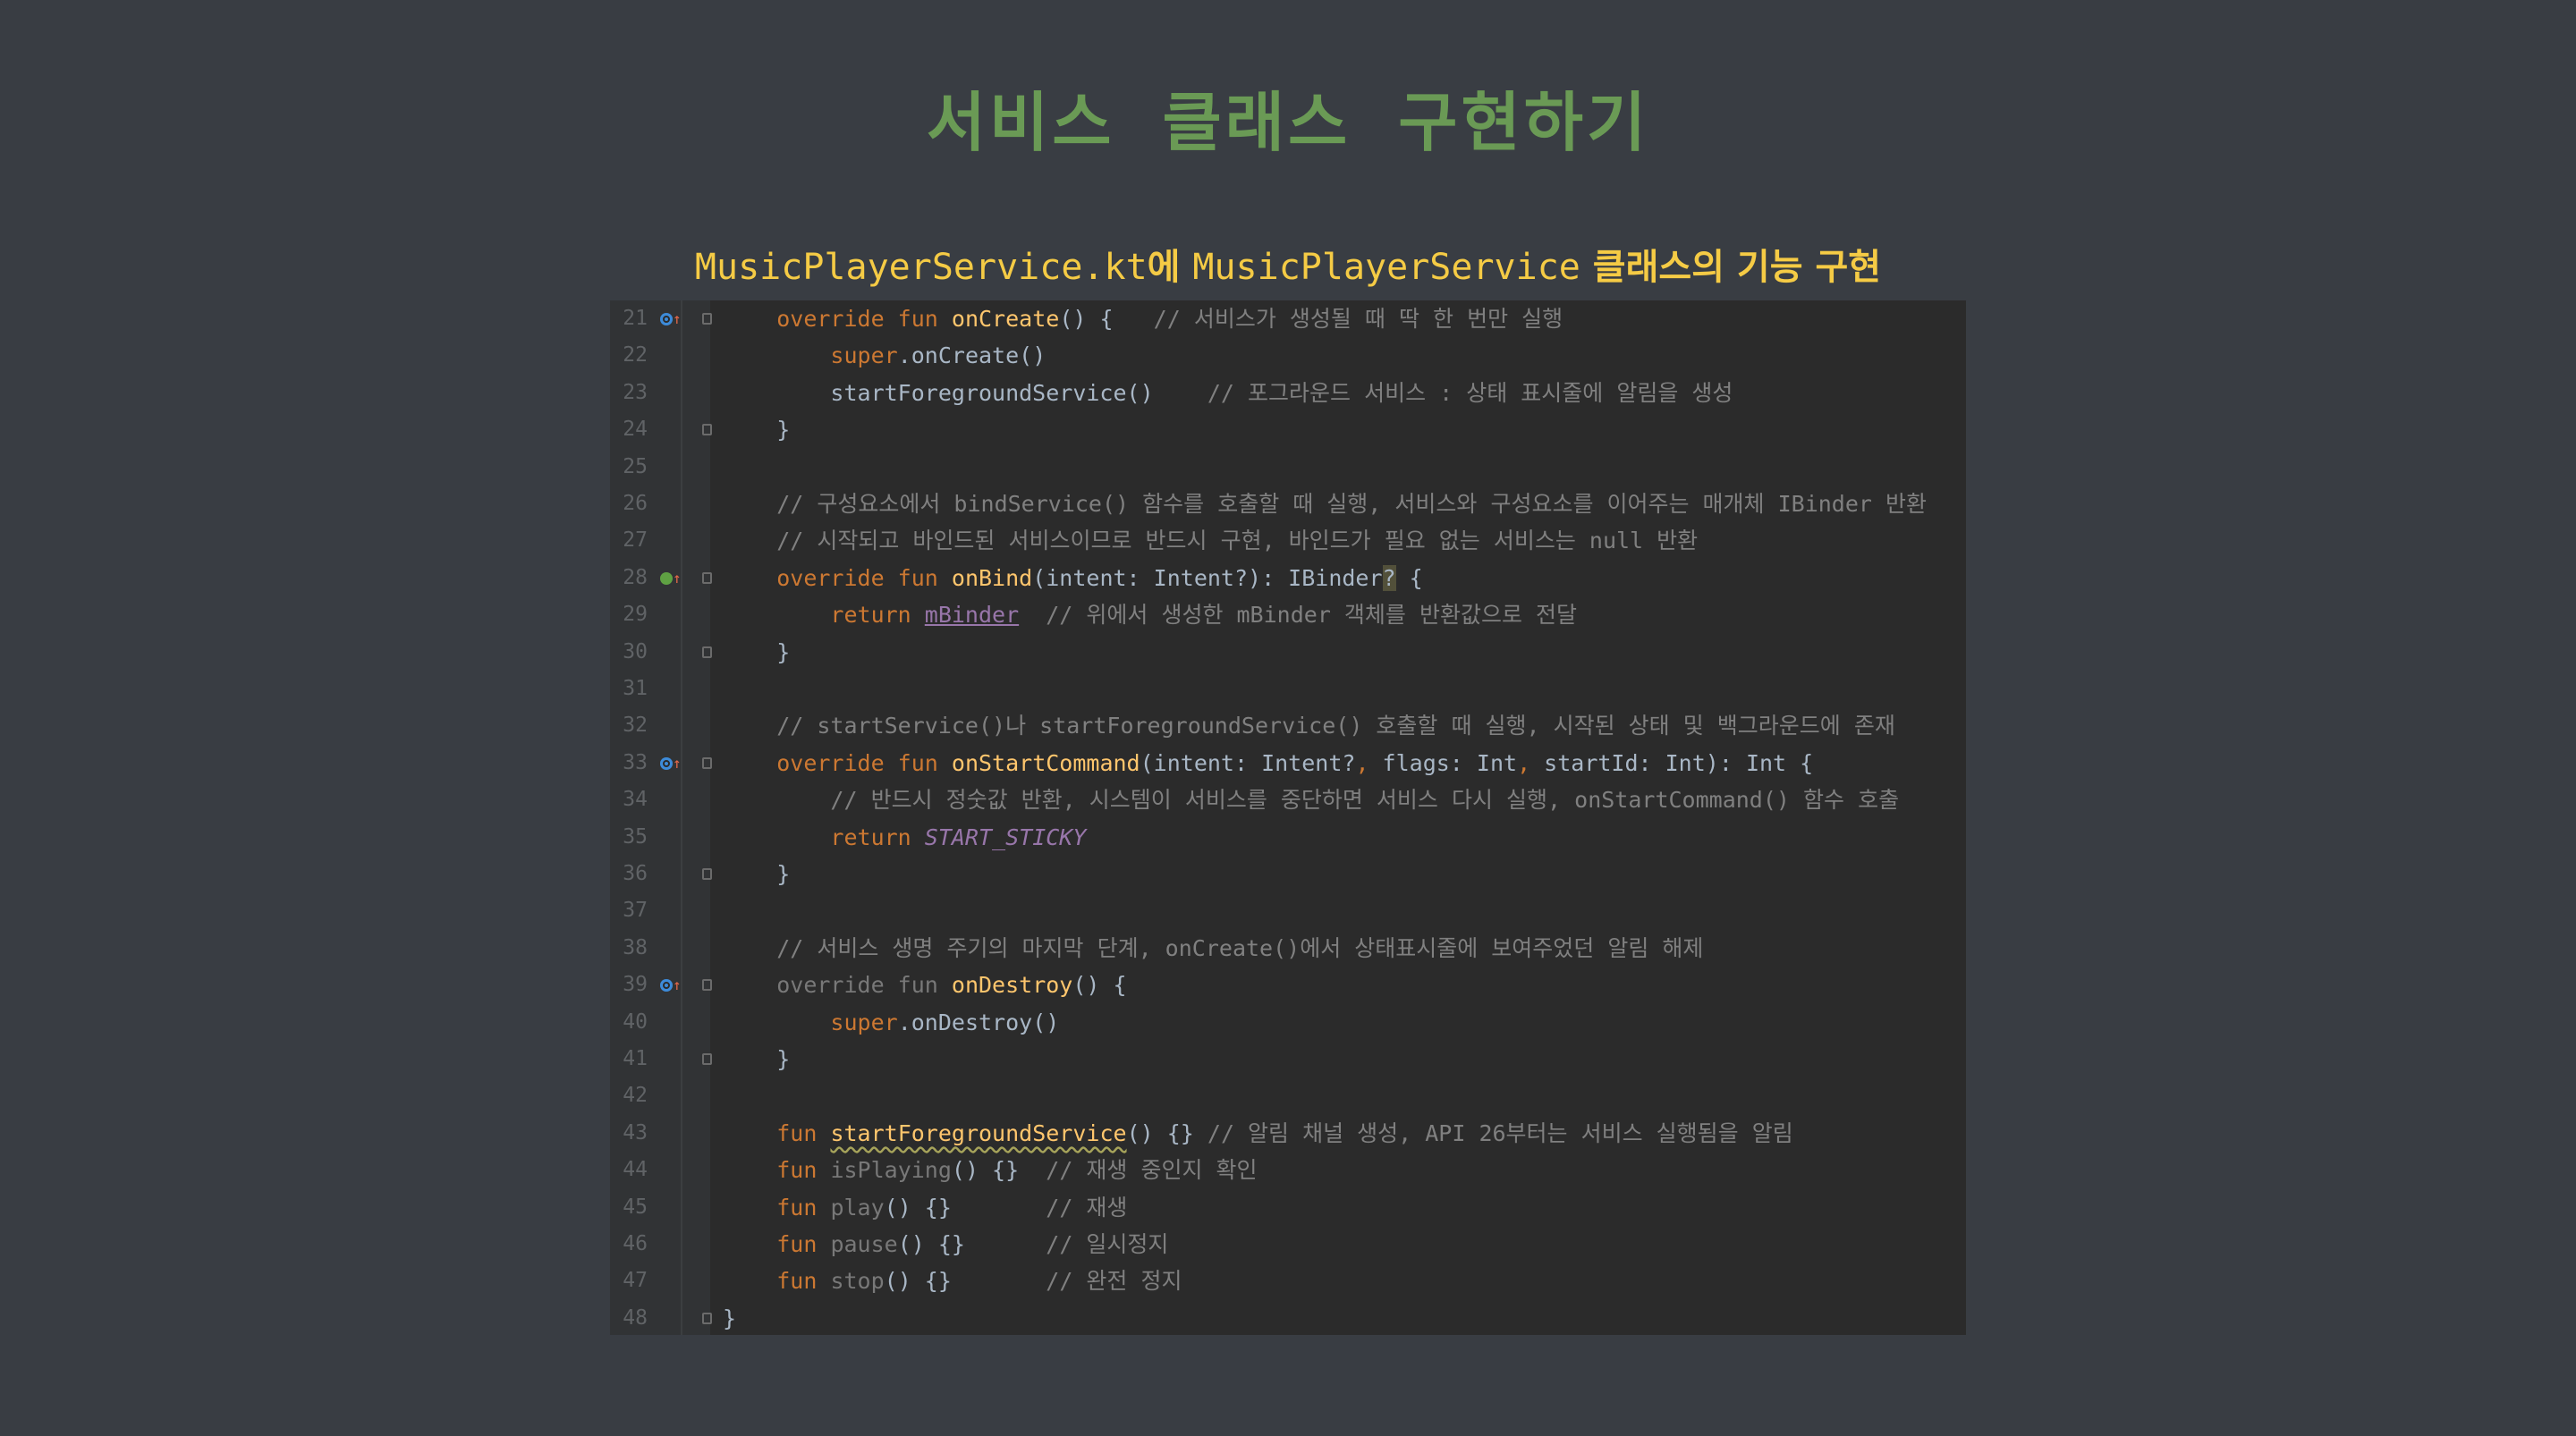 This screenshot has width=2576, height=1436. What do you see at coordinates (972, 615) in the screenshot?
I see `code-token: mBinder` at bounding box center [972, 615].